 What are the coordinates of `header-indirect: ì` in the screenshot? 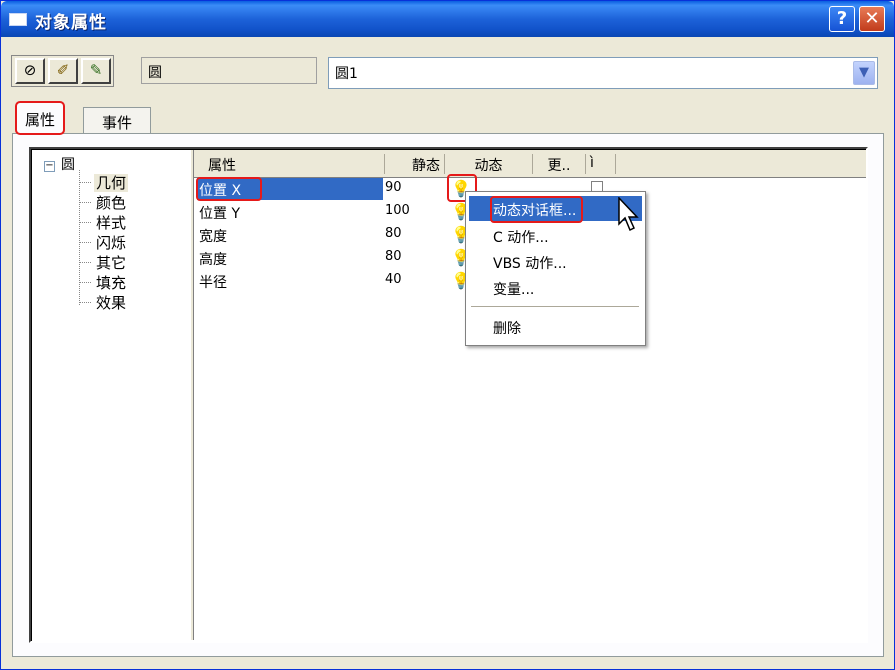 It's located at (601, 164).